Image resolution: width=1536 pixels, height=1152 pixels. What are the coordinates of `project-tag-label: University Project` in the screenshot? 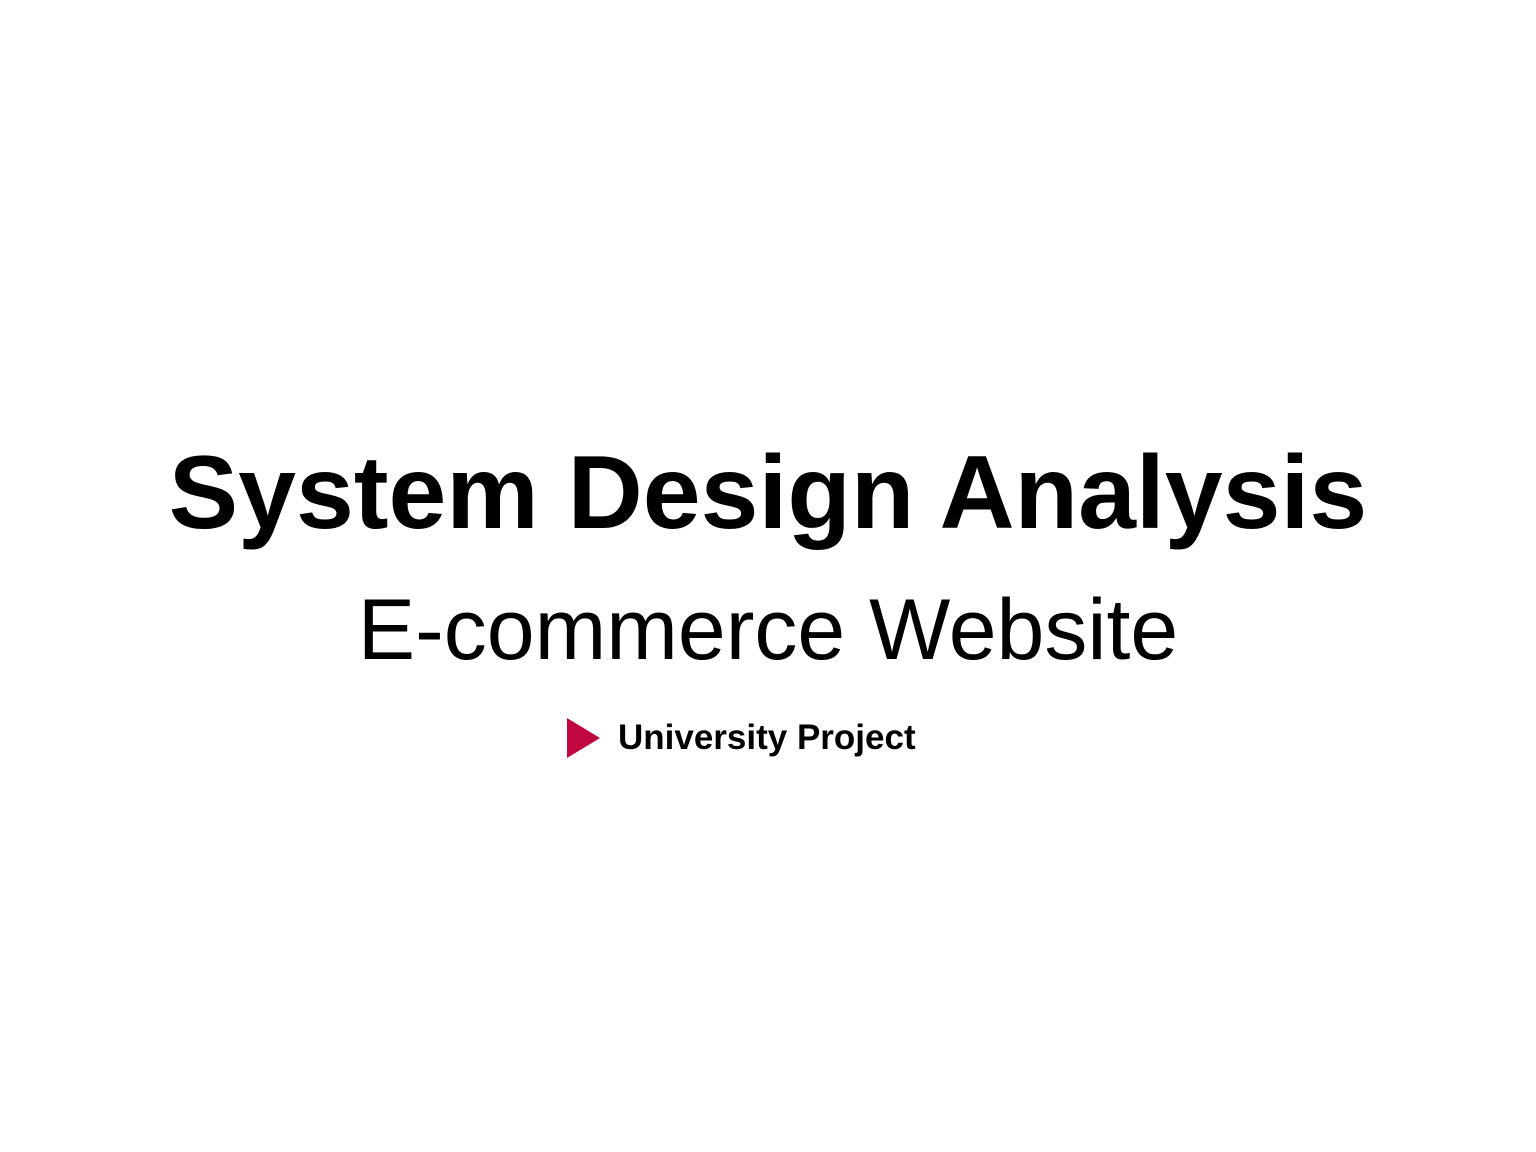 It's located at (767, 737).